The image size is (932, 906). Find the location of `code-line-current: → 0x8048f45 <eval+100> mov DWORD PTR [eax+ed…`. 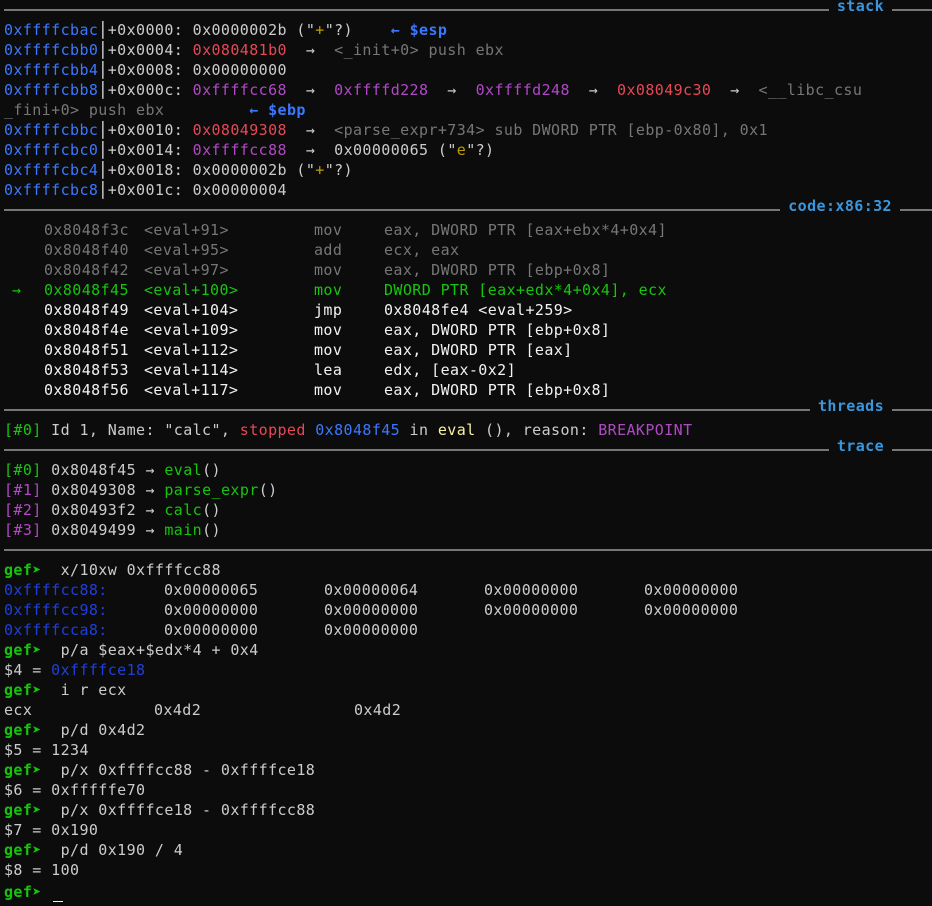

code-line-current: → 0x8048f45 <eval+100> mov DWORD PTR [eax+ed… is located at coordinates (468, 290).